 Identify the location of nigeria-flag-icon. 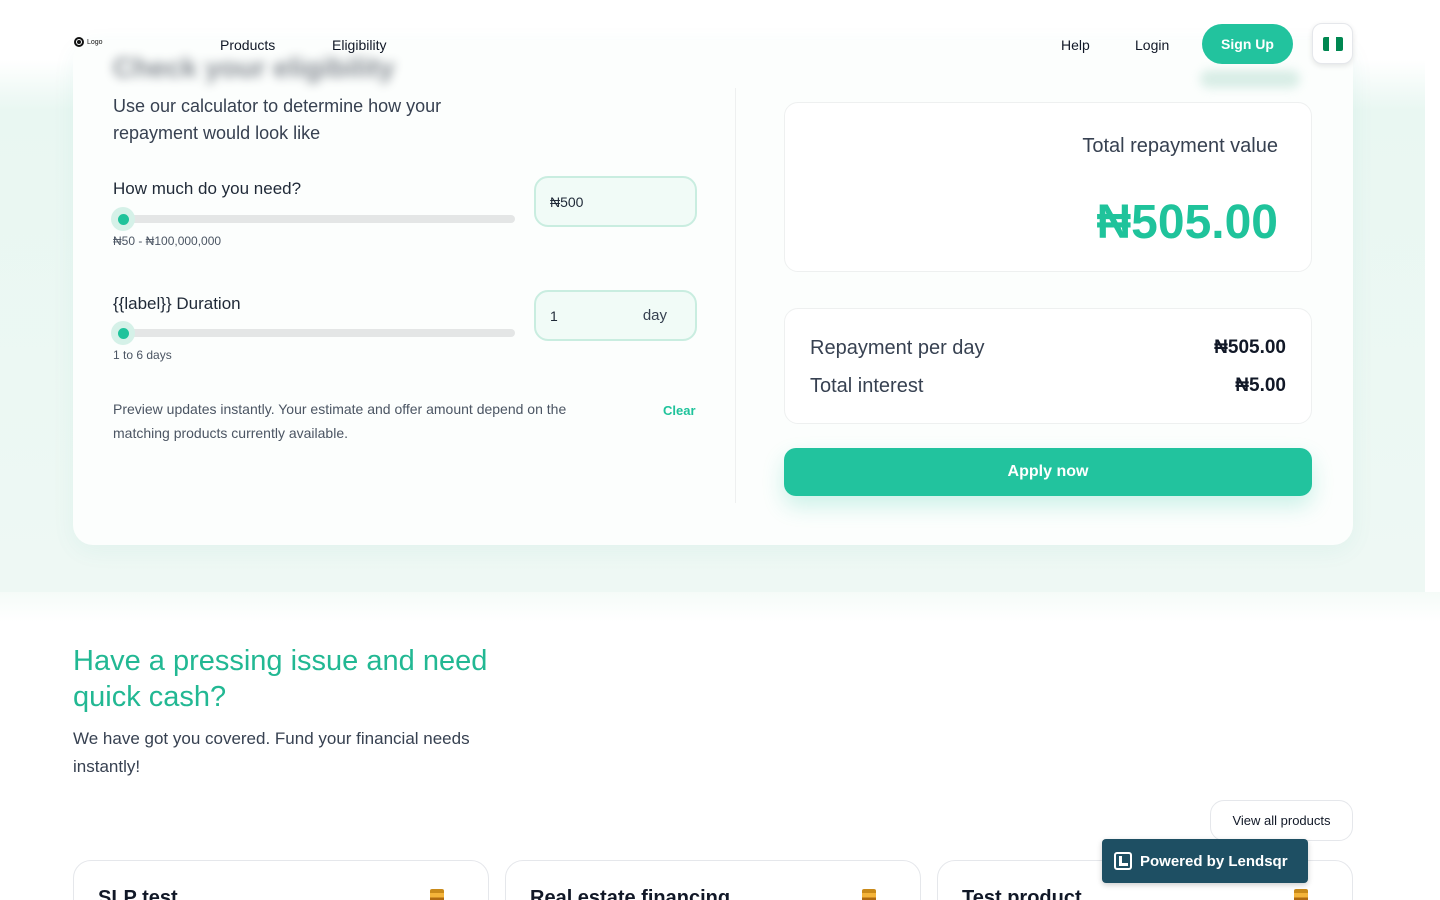
(1332, 43).